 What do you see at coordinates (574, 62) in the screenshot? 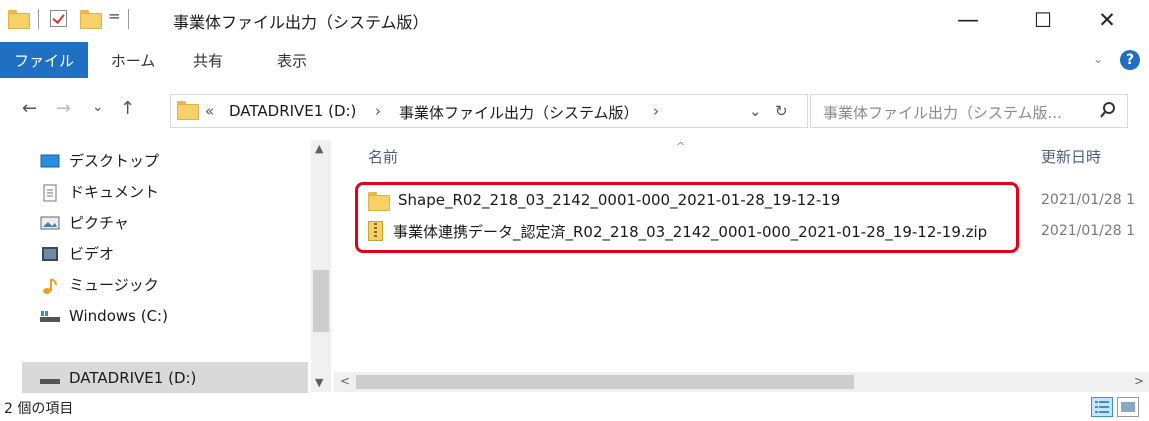
I see `ribbon: ファイル ホーム 共有 表示 ⌄ ?` at bounding box center [574, 62].